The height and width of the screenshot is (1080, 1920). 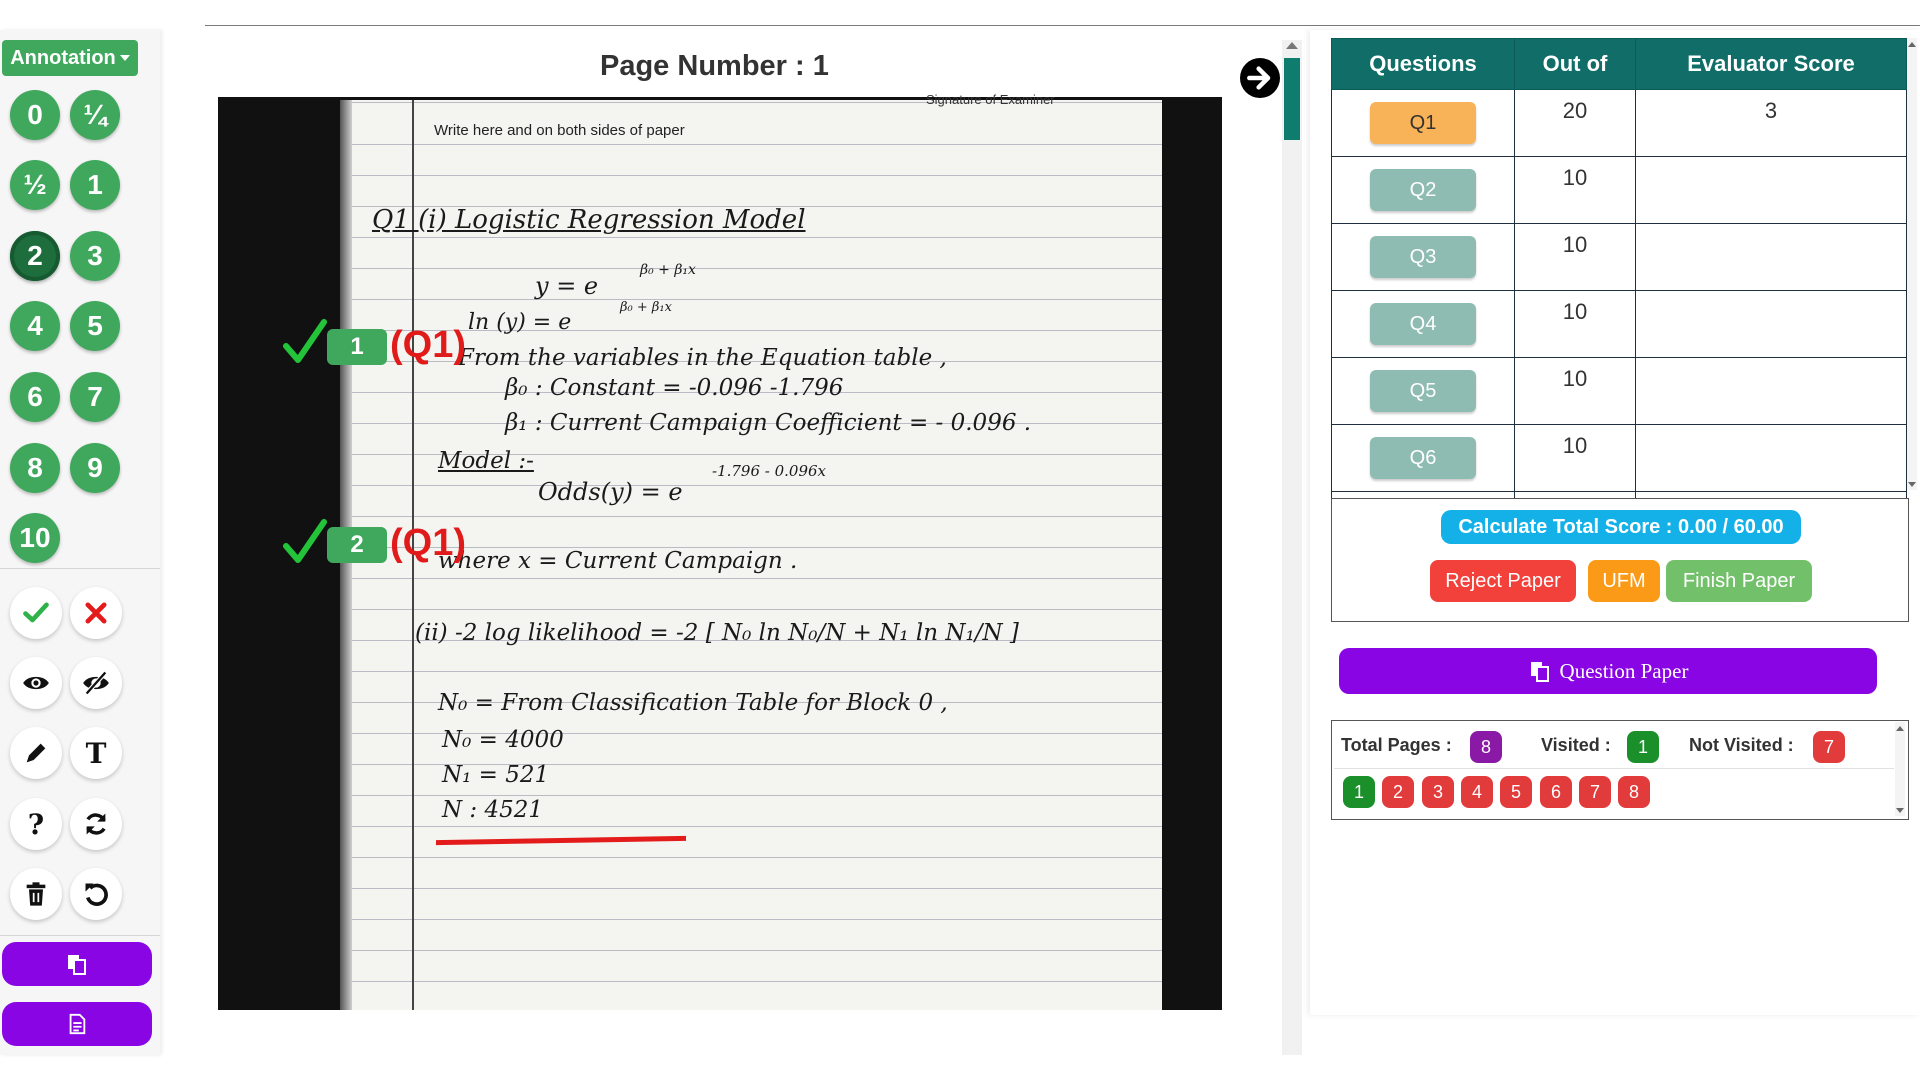 I want to click on question-button-q1: Q1, so click(x=1423, y=122).